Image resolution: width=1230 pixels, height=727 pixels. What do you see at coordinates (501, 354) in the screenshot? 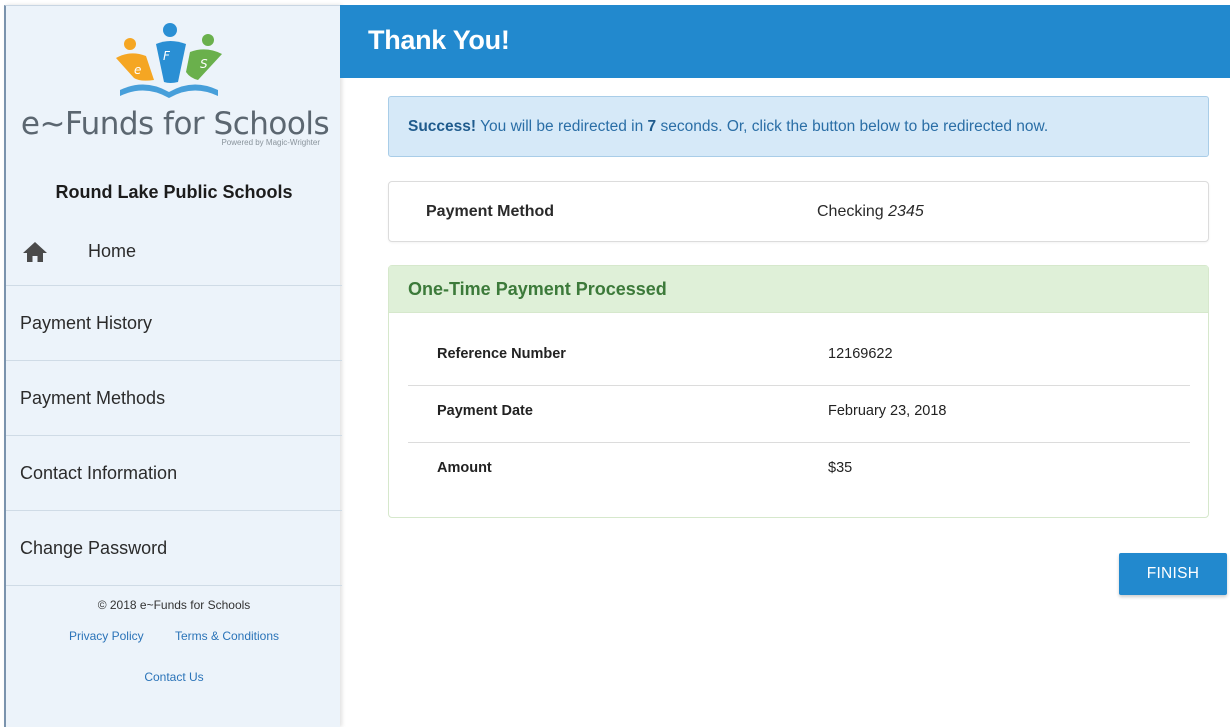
I see `reference-number-label: Reference Number` at bounding box center [501, 354].